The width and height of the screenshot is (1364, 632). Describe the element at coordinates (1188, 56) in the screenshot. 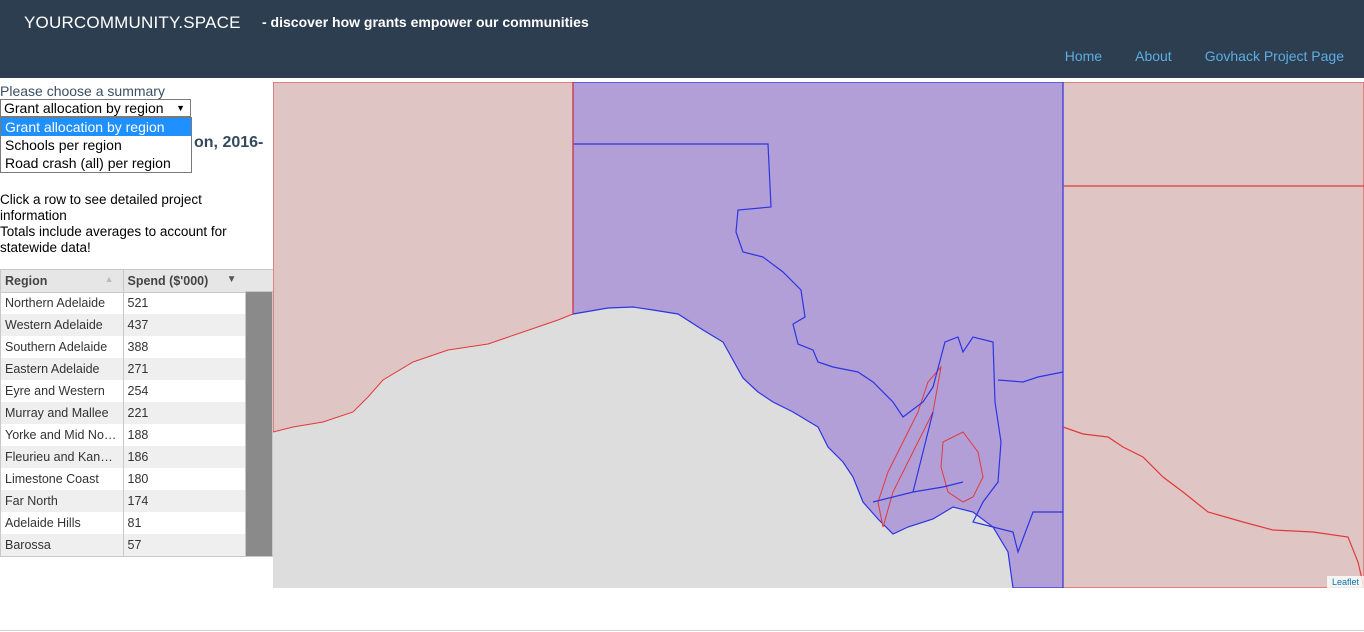

I see `nav-links: Home About Govhack Project Page` at that location.